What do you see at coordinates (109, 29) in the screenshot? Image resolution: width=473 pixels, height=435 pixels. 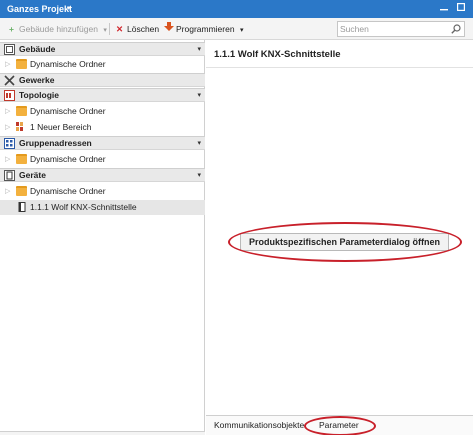 I see `toolbar-divider` at bounding box center [109, 29].